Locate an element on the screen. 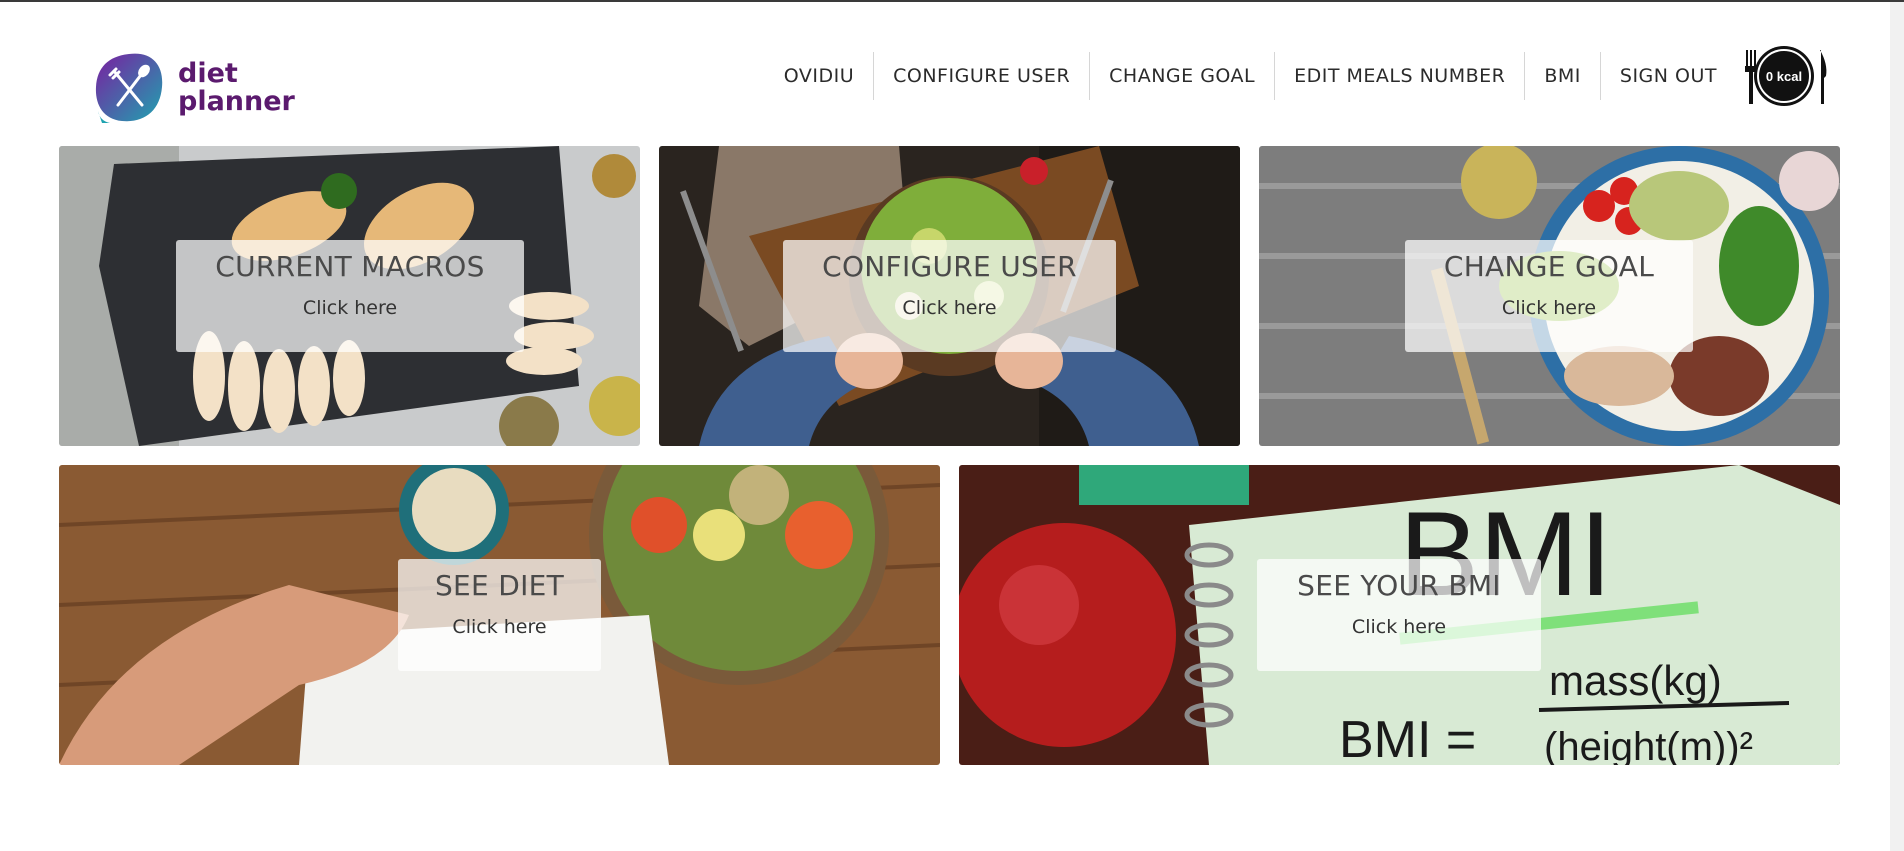  nav-sign-out: SIGN OUT is located at coordinates (1667, 76).